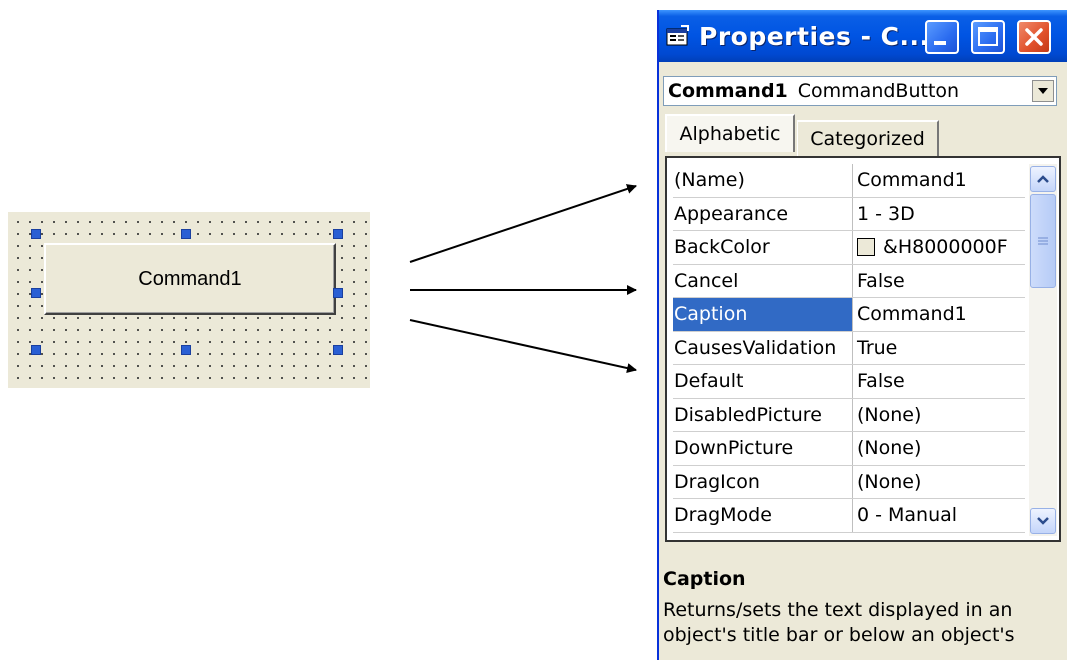 This screenshot has width=1067, height=660. I want to click on property-row-appearance: Appearance 1 - 3D, so click(849, 214).